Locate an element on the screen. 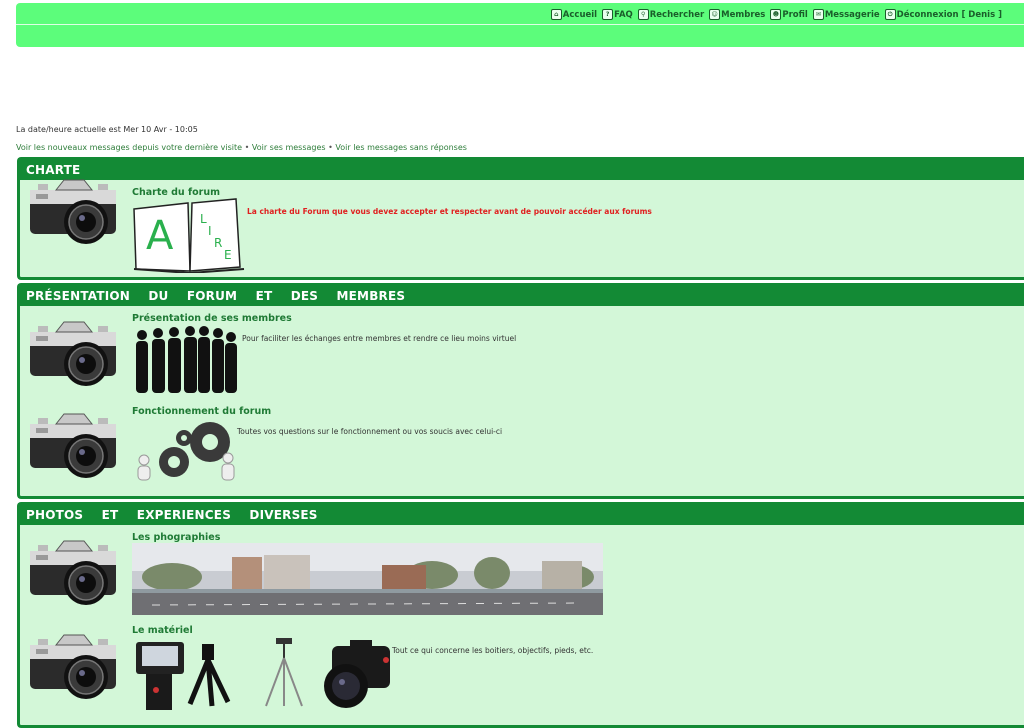 This screenshot has height=728, width=1024. category-title: CHARTE is located at coordinates (522, 170).